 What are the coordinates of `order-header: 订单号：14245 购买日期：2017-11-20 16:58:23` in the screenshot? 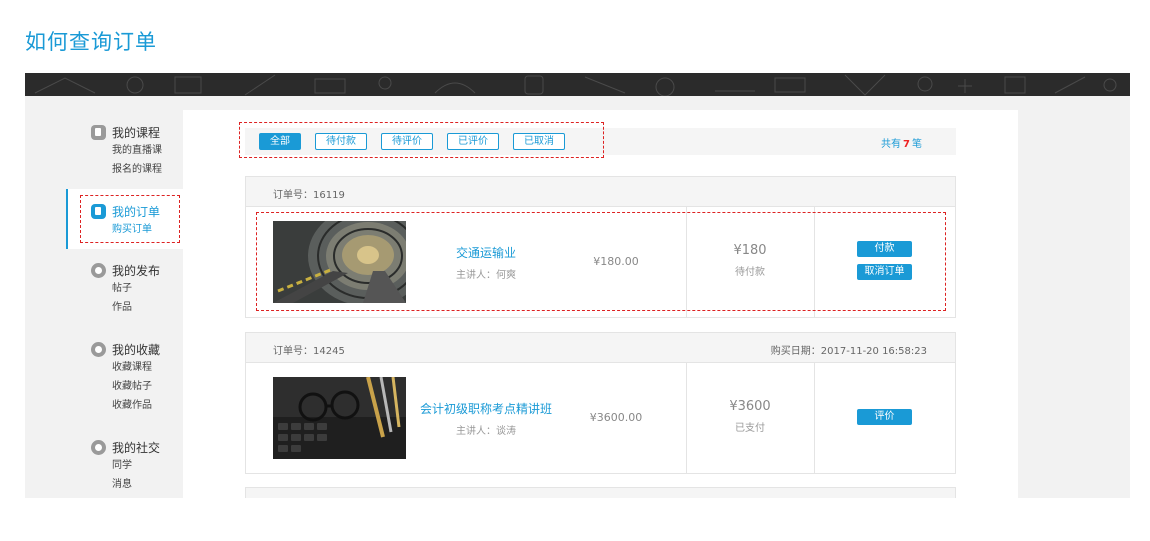 It's located at (600, 348).